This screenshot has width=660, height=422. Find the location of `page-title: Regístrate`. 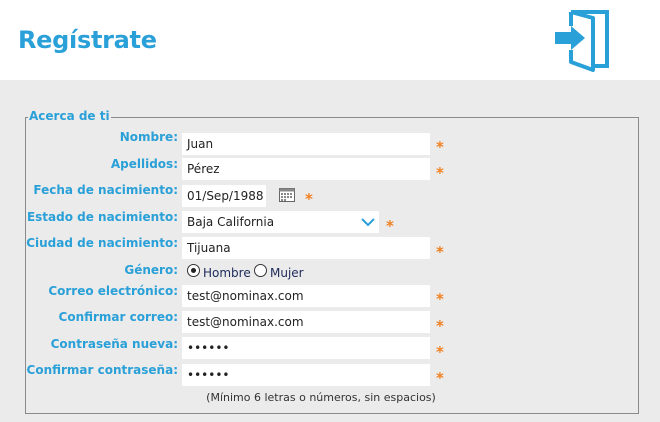

page-title: Regístrate is located at coordinates (87, 40).